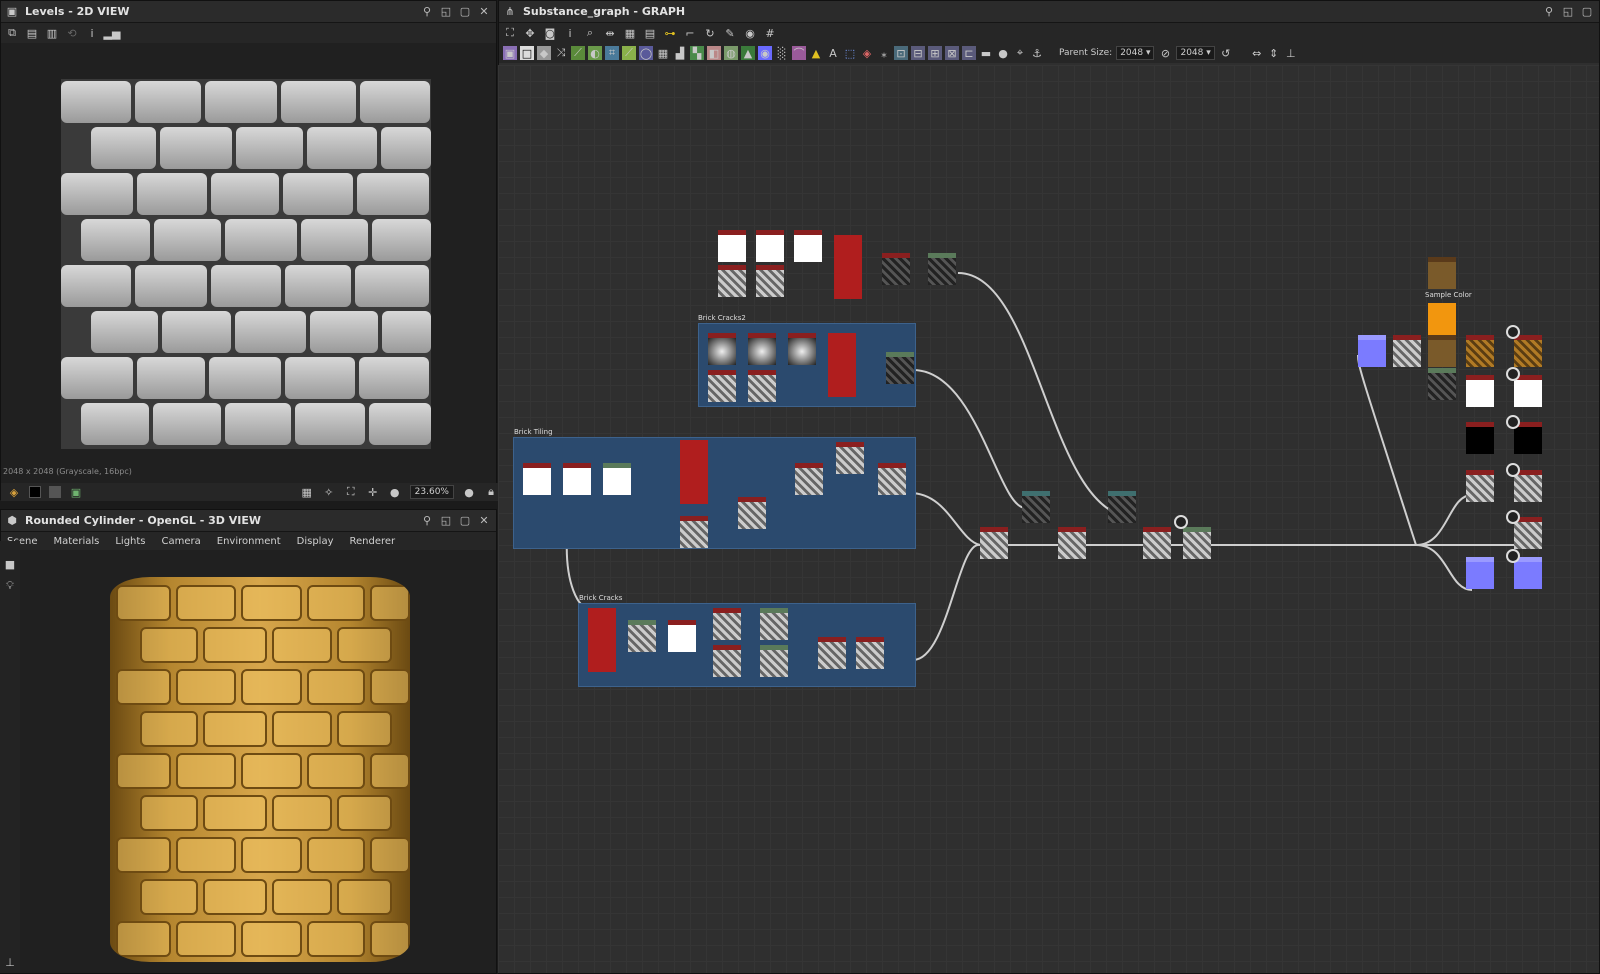  I want to click on zoom-in-icon: ●, so click(469, 492).